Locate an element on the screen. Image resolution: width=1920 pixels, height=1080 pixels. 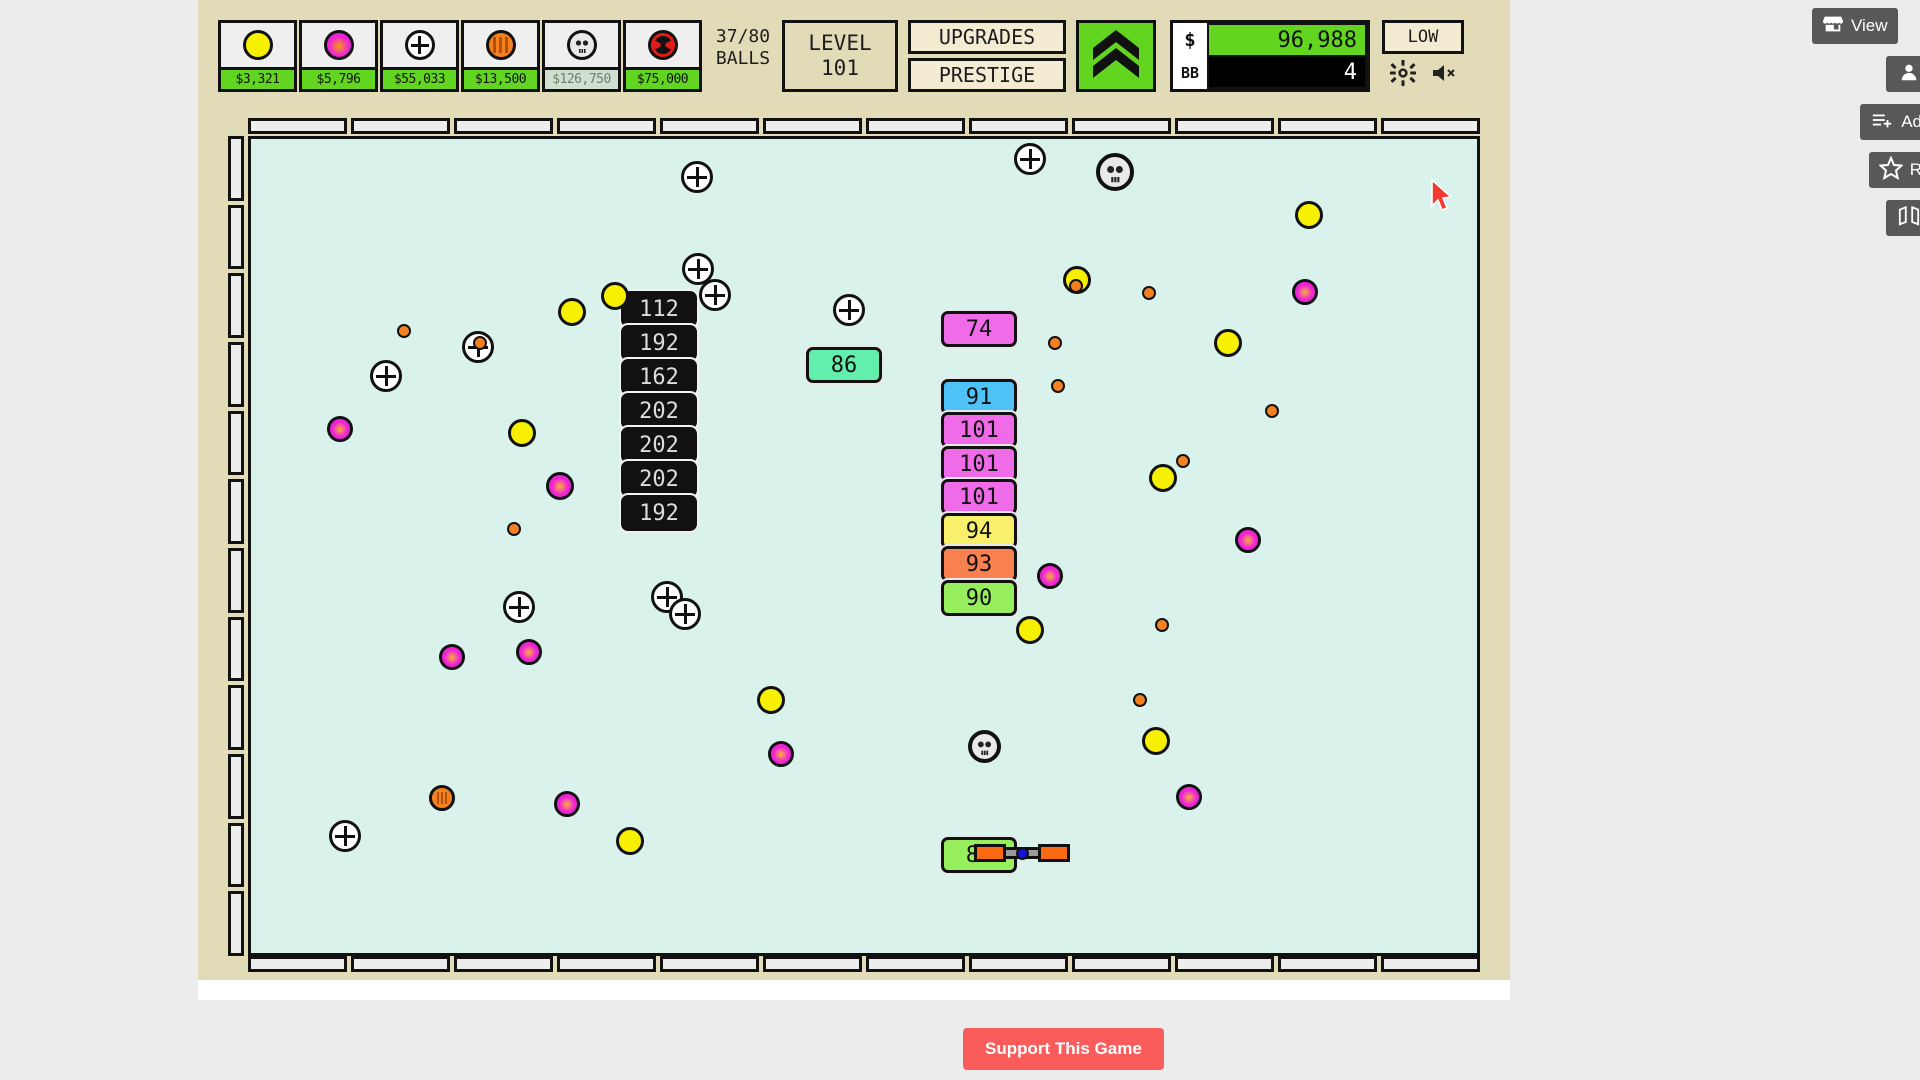
border-left is located at coordinates (236, 546).